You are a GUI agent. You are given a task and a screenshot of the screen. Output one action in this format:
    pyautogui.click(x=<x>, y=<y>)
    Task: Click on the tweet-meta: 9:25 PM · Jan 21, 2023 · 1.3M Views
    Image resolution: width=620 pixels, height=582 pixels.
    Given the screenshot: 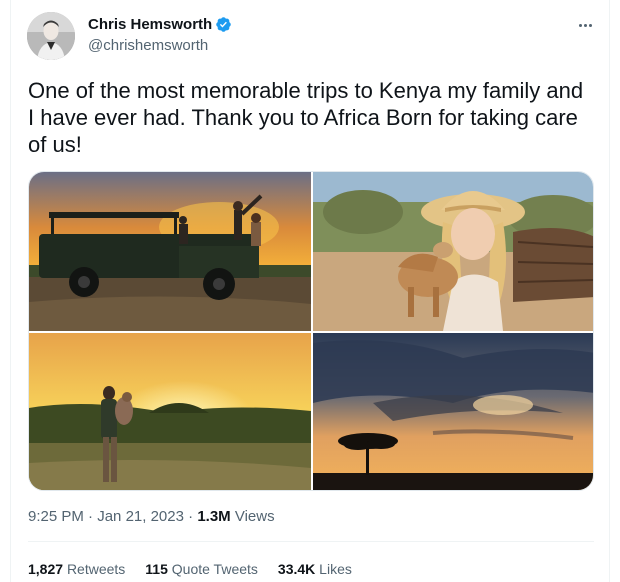 What is the action you would take?
    pyautogui.click(x=151, y=516)
    